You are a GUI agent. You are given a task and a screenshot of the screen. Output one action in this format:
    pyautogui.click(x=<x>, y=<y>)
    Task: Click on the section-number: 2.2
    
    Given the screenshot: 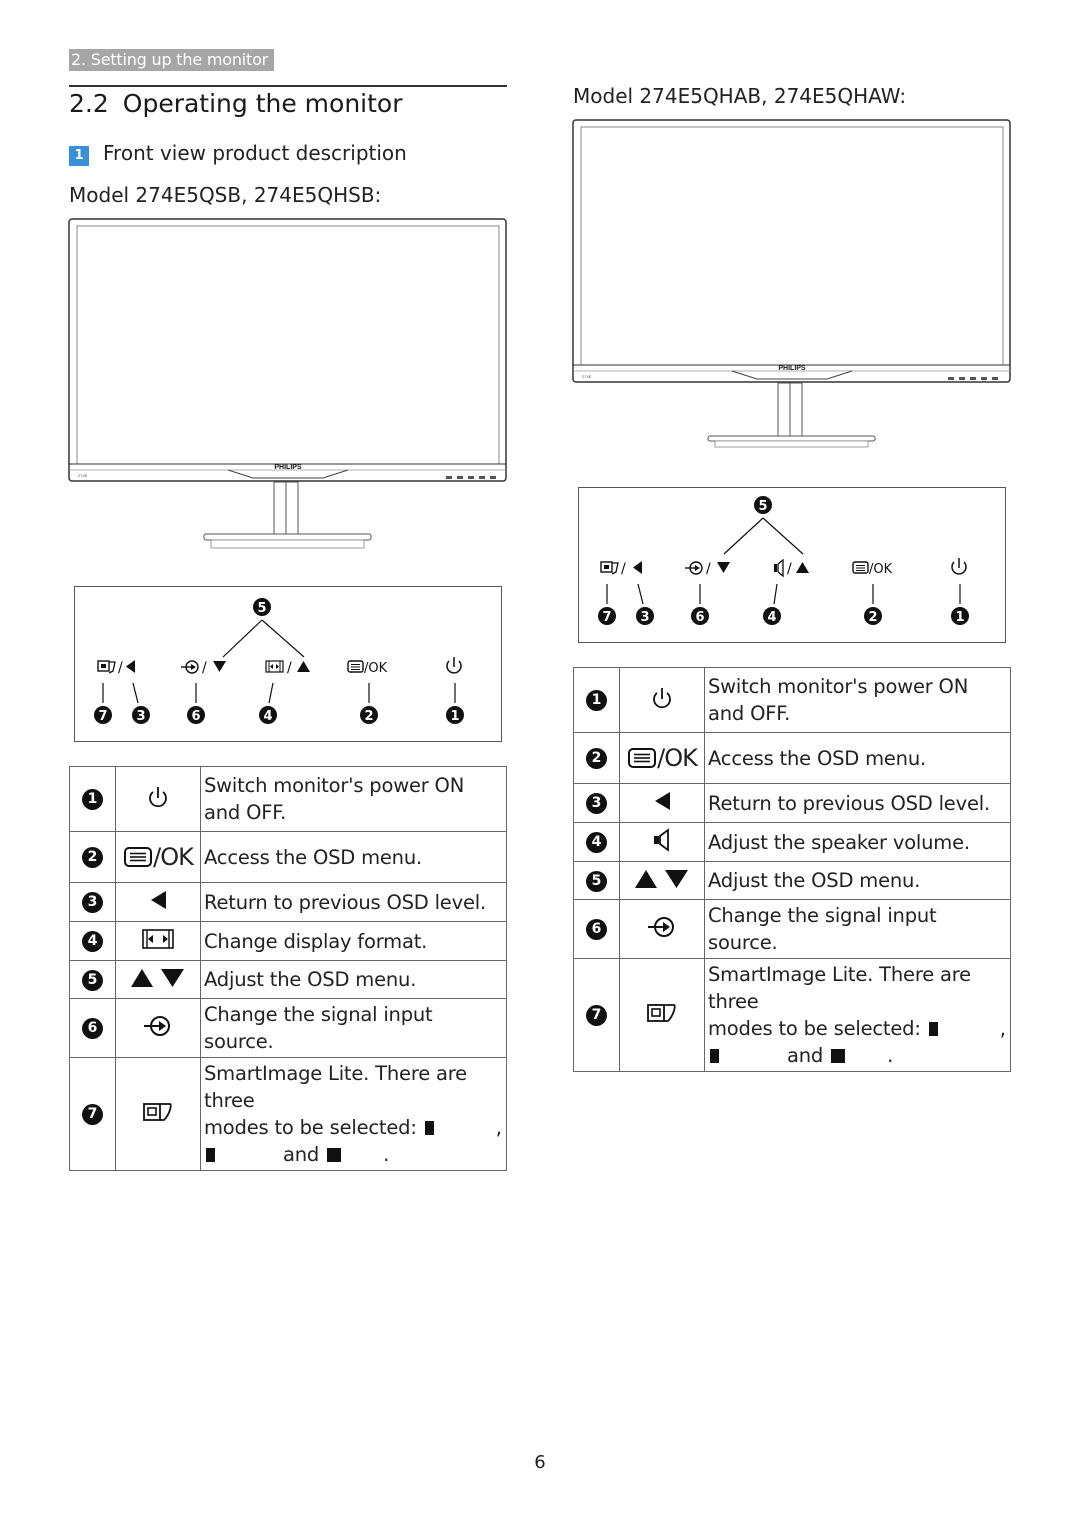 What is the action you would take?
    pyautogui.click(x=89, y=103)
    